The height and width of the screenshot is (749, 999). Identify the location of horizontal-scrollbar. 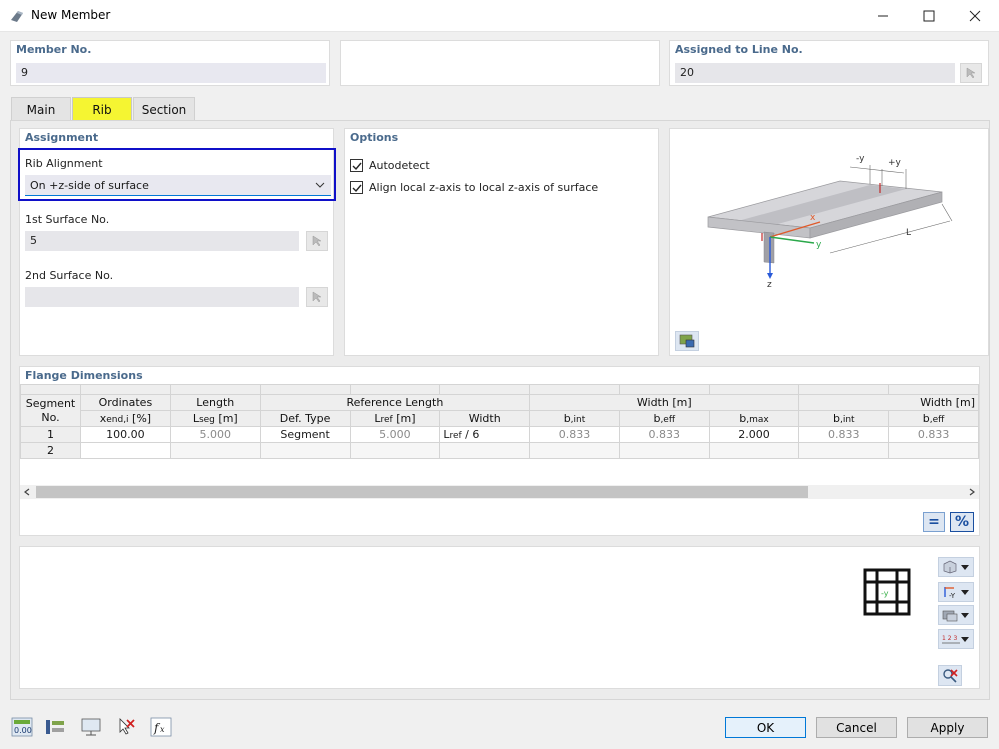
(499, 492).